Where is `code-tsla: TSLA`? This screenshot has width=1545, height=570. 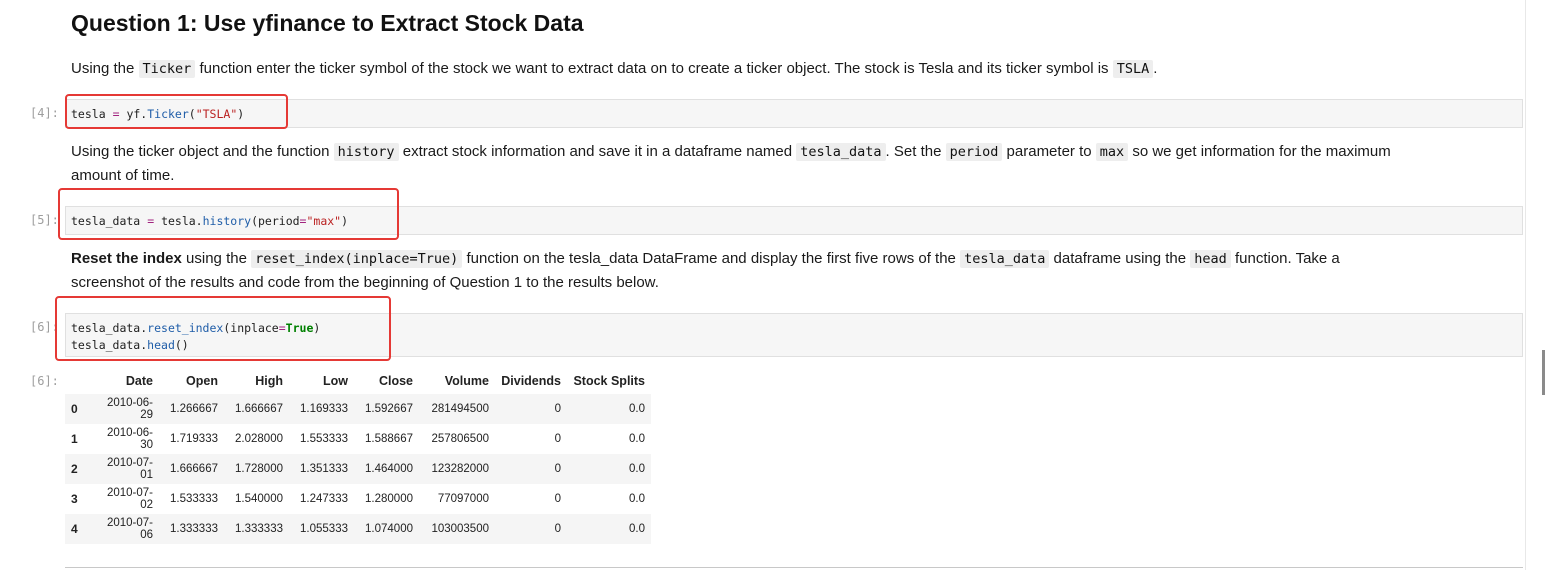 code-tsla: TSLA is located at coordinates (1133, 69).